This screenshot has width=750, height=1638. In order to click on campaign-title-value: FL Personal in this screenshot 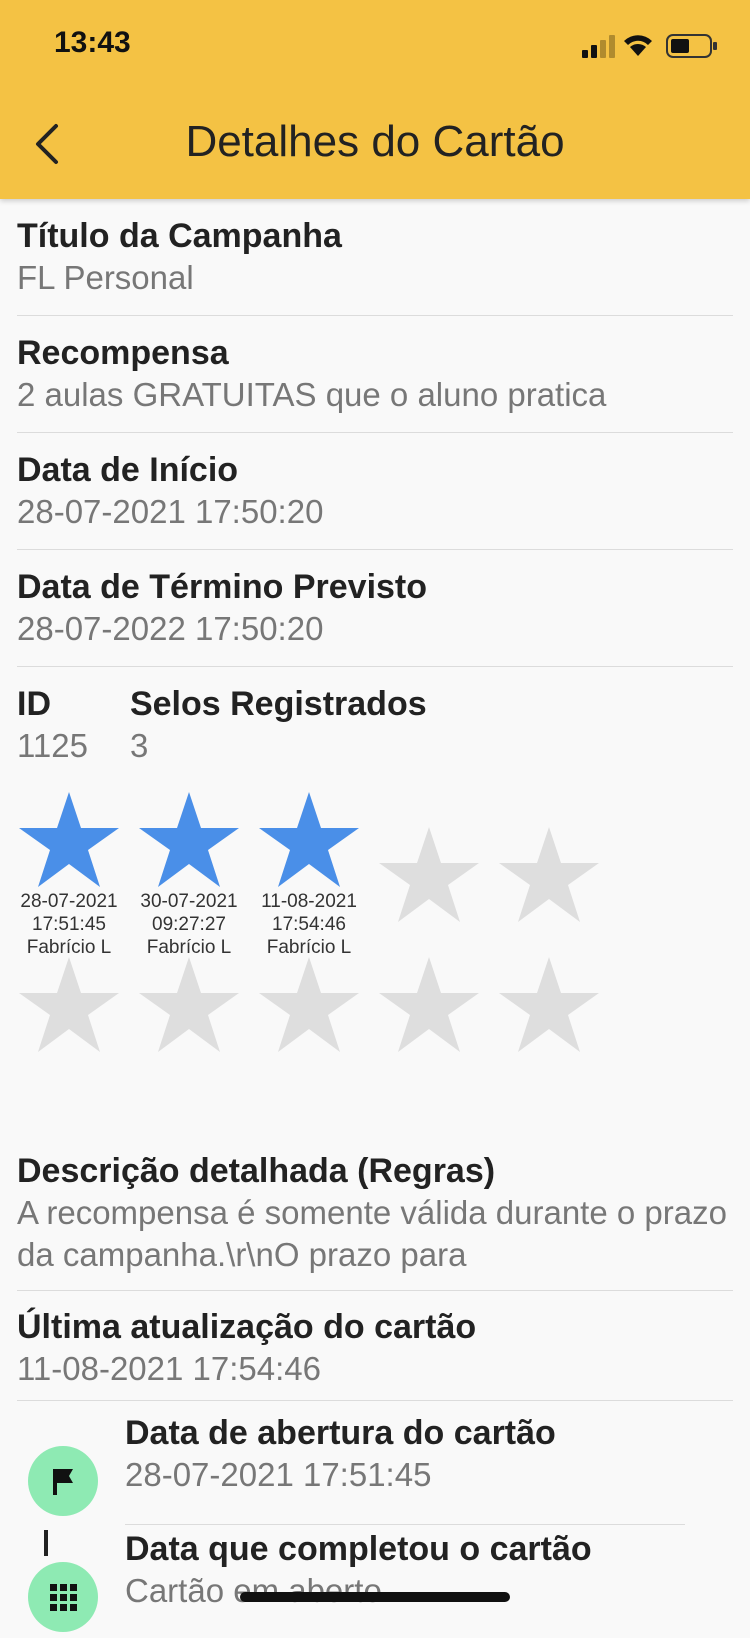, I will do `click(105, 277)`.